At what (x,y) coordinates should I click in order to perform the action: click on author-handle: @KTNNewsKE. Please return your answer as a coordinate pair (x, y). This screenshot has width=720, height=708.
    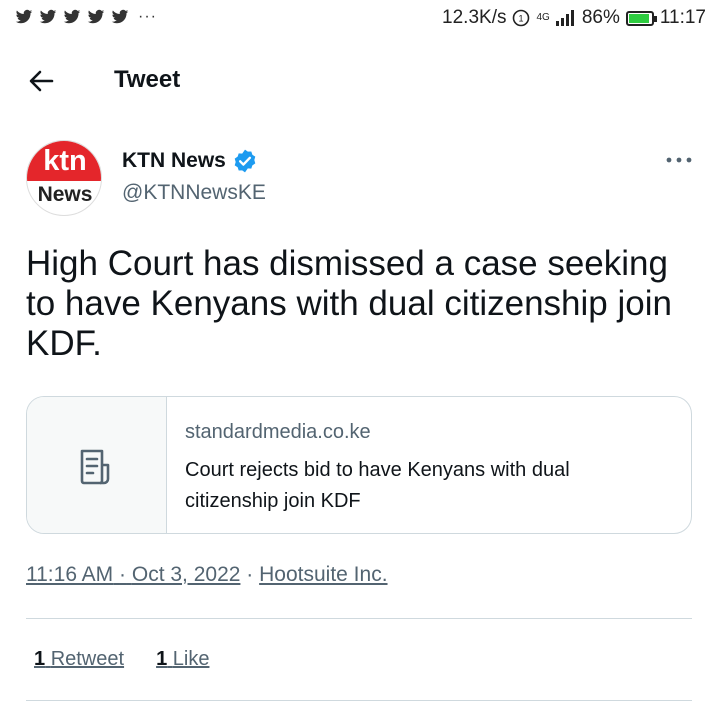
    Looking at the image, I should click on (194, 193).